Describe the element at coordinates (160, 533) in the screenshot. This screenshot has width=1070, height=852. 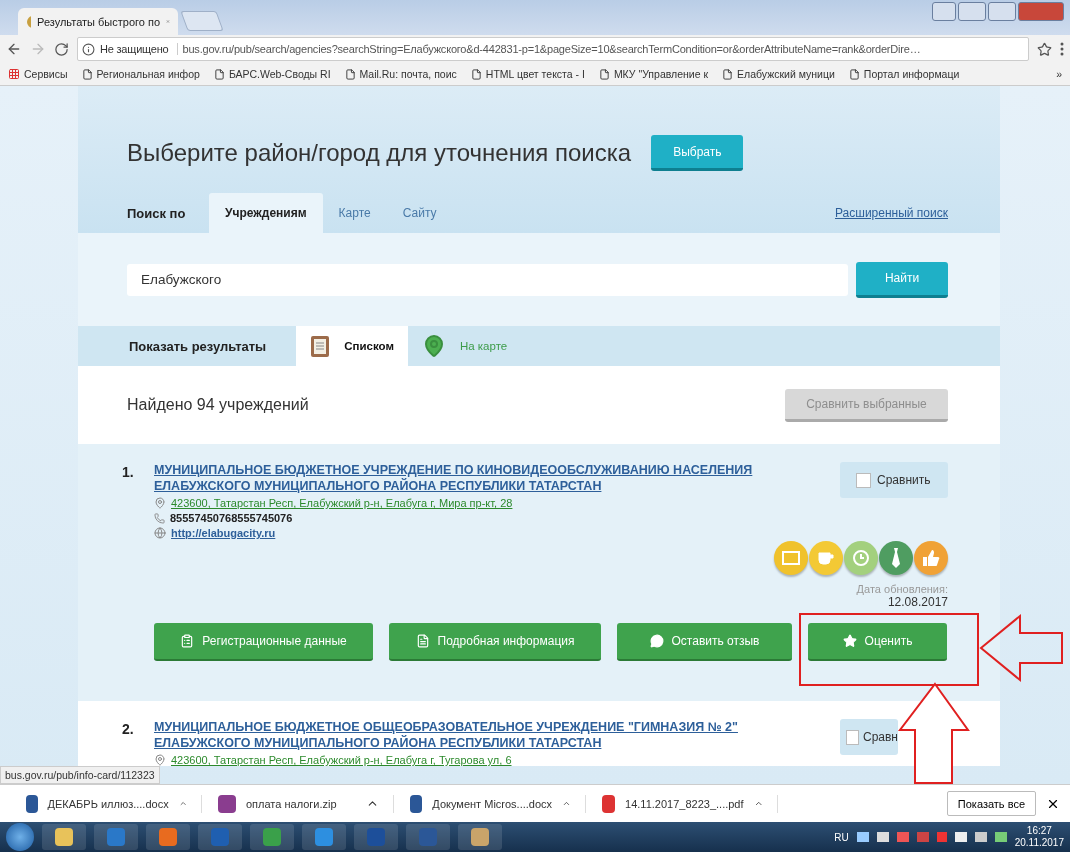
I see `globe-icon` at that location.